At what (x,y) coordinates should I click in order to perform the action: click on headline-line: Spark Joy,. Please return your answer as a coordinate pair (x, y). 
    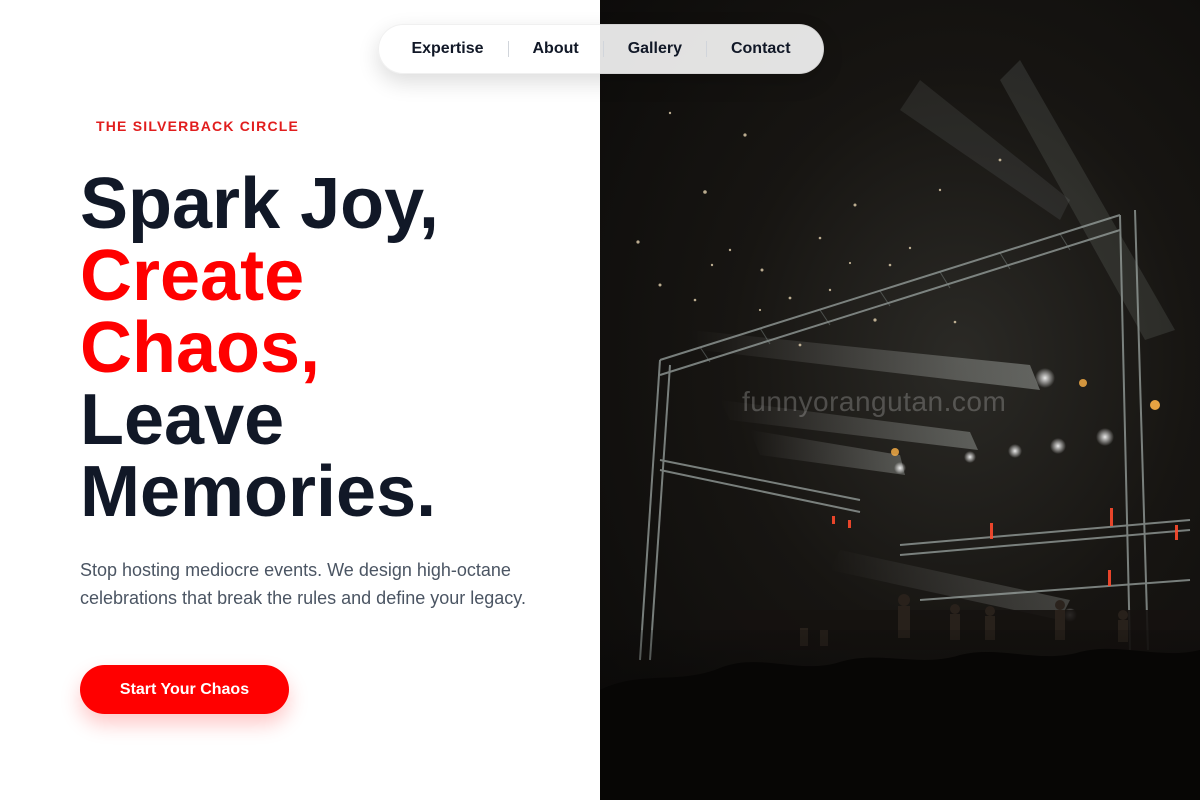
    Looking at the image, I should click on (259, 204).